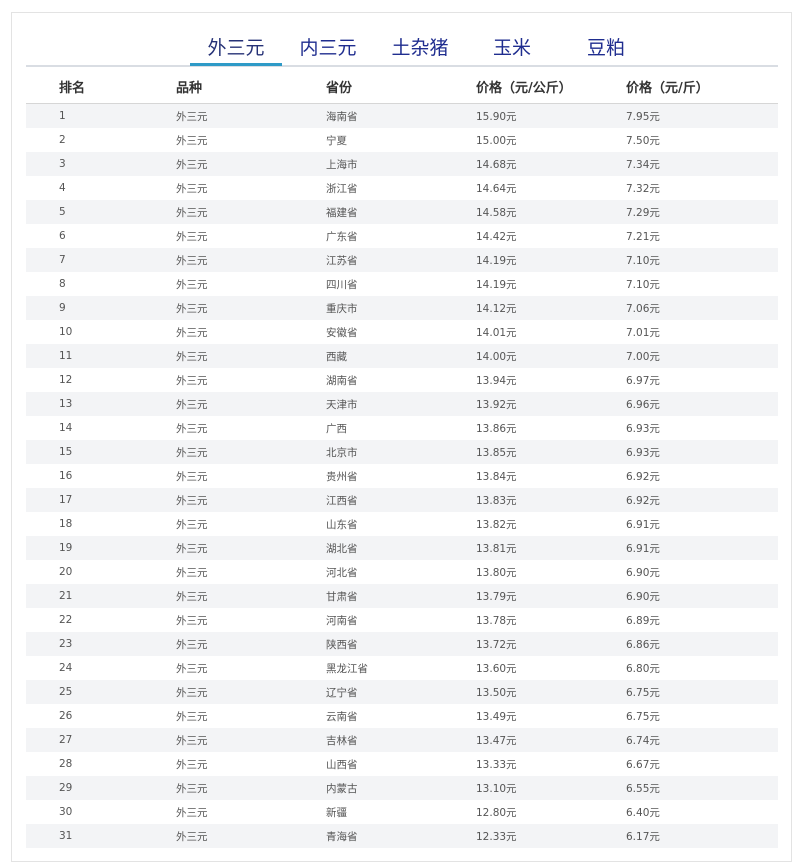  What do you see at coordinates (401, 86) in the screenshot?
I see `header-province: 省份` at bounding box center [401, 86].